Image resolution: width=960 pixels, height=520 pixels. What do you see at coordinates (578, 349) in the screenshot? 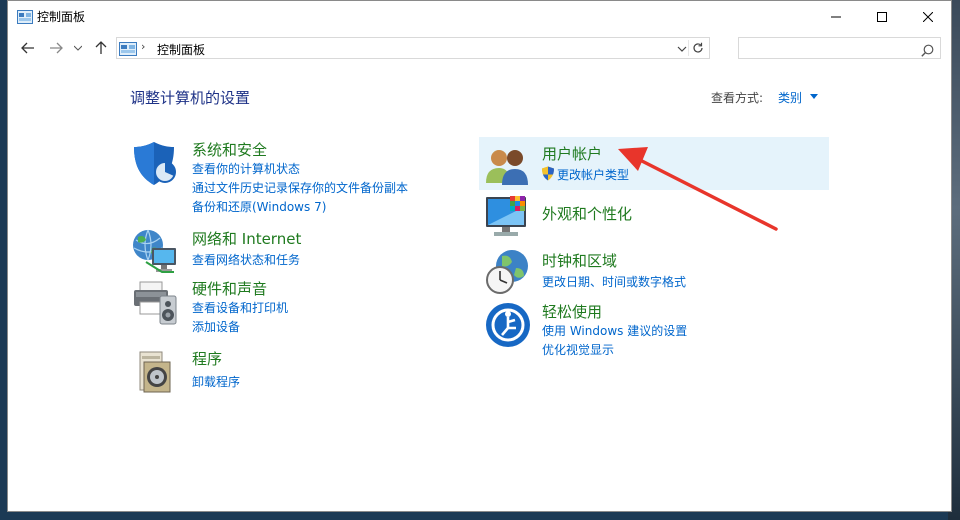
I see `link-optimize-visual-display: 优化视觉显示` at bounding box center [578, 349].